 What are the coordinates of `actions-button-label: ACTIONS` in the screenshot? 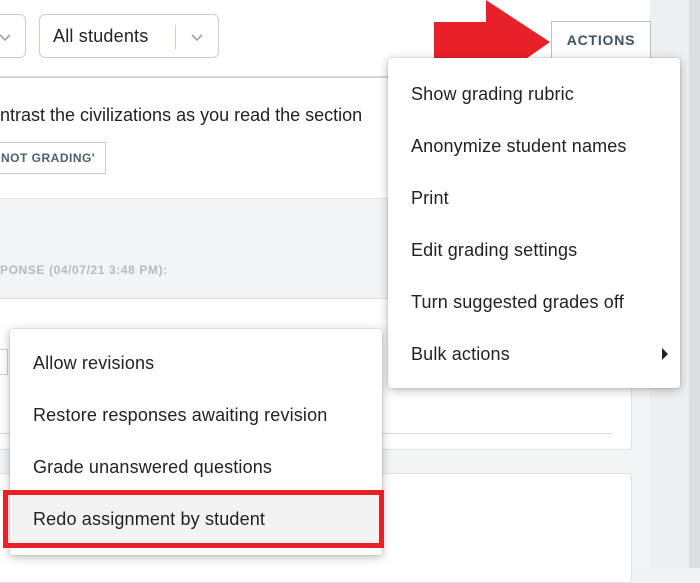 It's located at (601, 40).